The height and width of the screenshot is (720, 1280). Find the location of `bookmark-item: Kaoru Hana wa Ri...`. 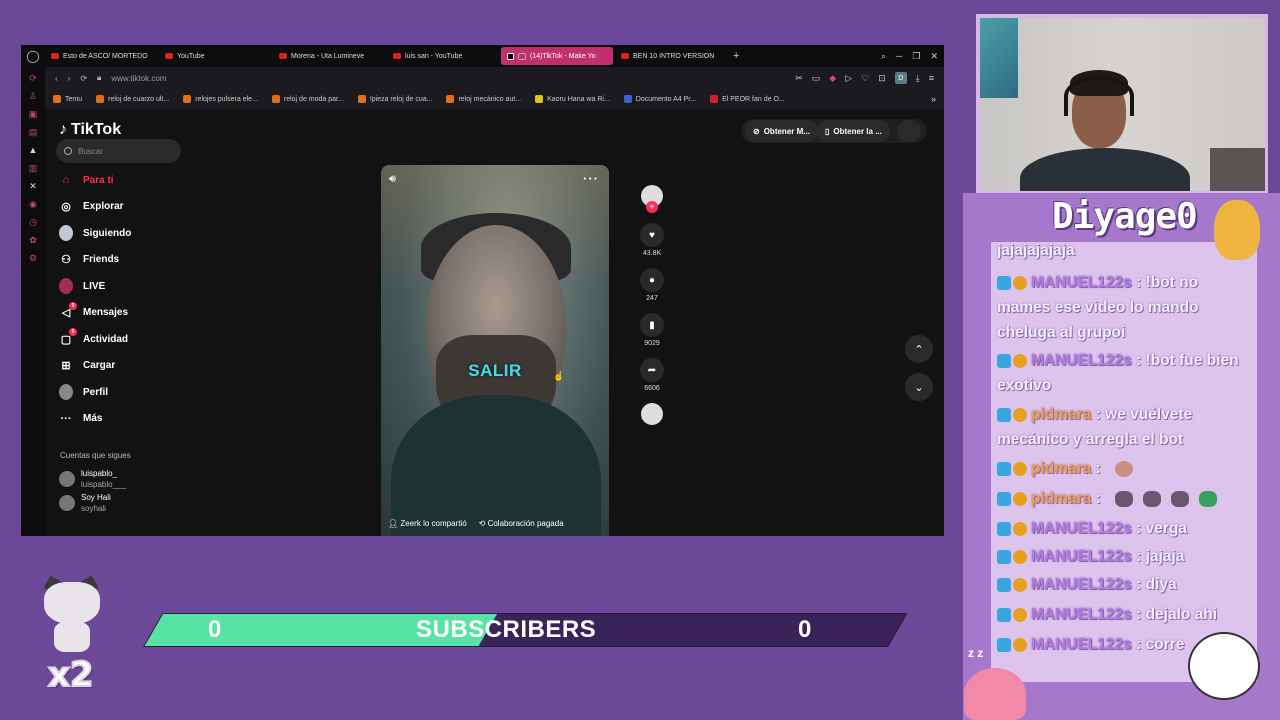

bookmark-item: Kaoru Hana wa Ri... is located at coordinates (572, 99).